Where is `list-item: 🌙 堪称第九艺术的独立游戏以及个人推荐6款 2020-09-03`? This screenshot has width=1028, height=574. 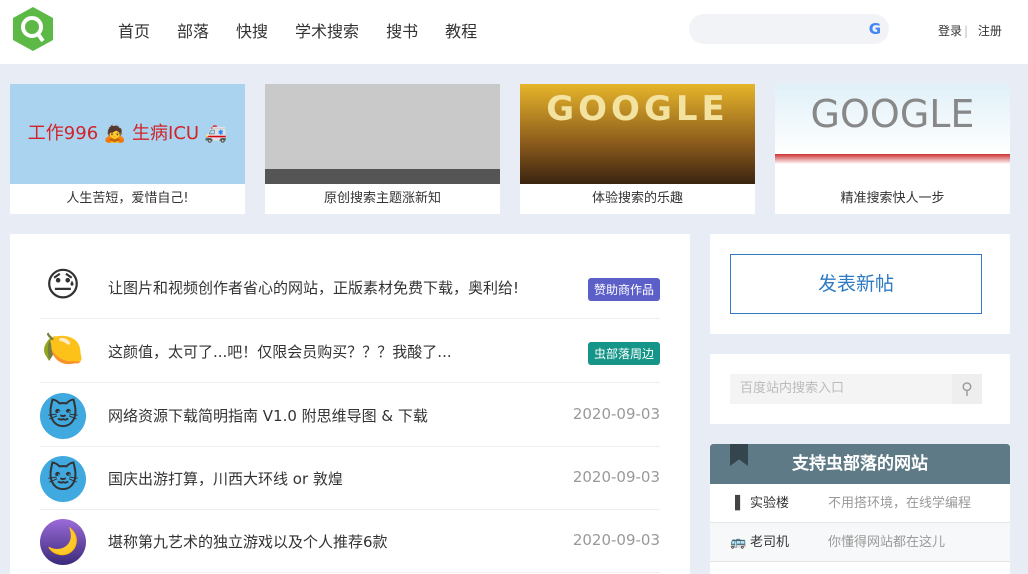 list-item: 🌙 堪称第九艺术的独立游戏以及个人推荐6款 2020-09-03 is located at coordinates (350, 541).